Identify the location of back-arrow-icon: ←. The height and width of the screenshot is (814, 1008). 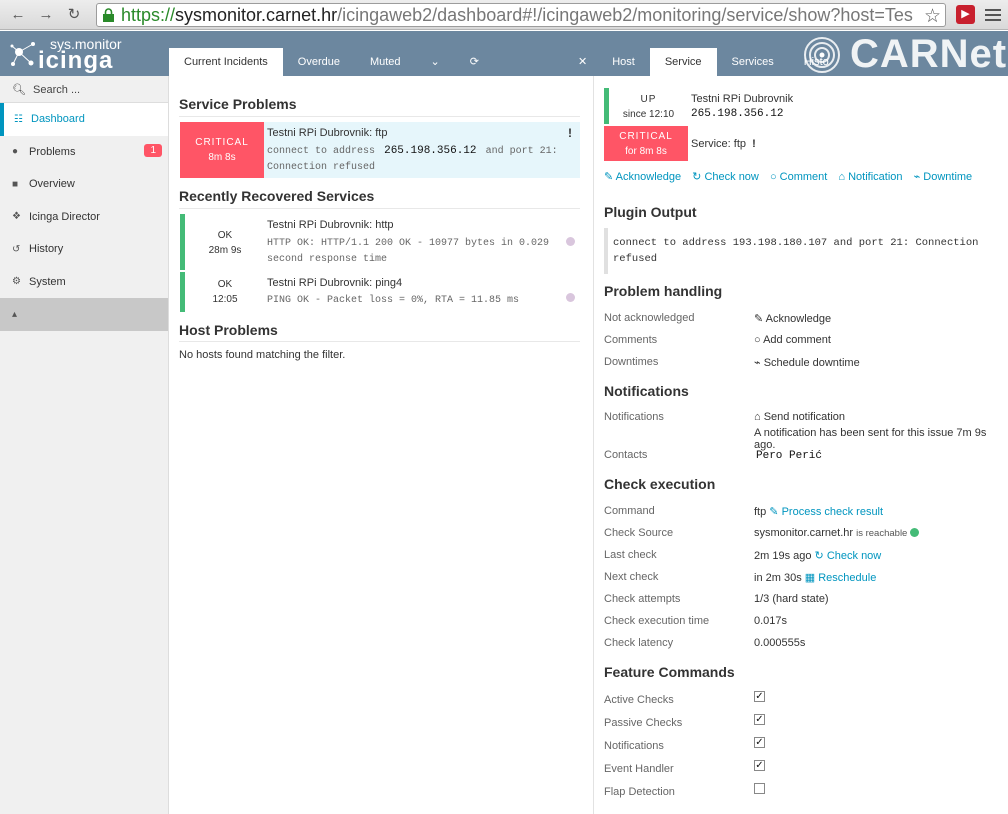
(18, 15).